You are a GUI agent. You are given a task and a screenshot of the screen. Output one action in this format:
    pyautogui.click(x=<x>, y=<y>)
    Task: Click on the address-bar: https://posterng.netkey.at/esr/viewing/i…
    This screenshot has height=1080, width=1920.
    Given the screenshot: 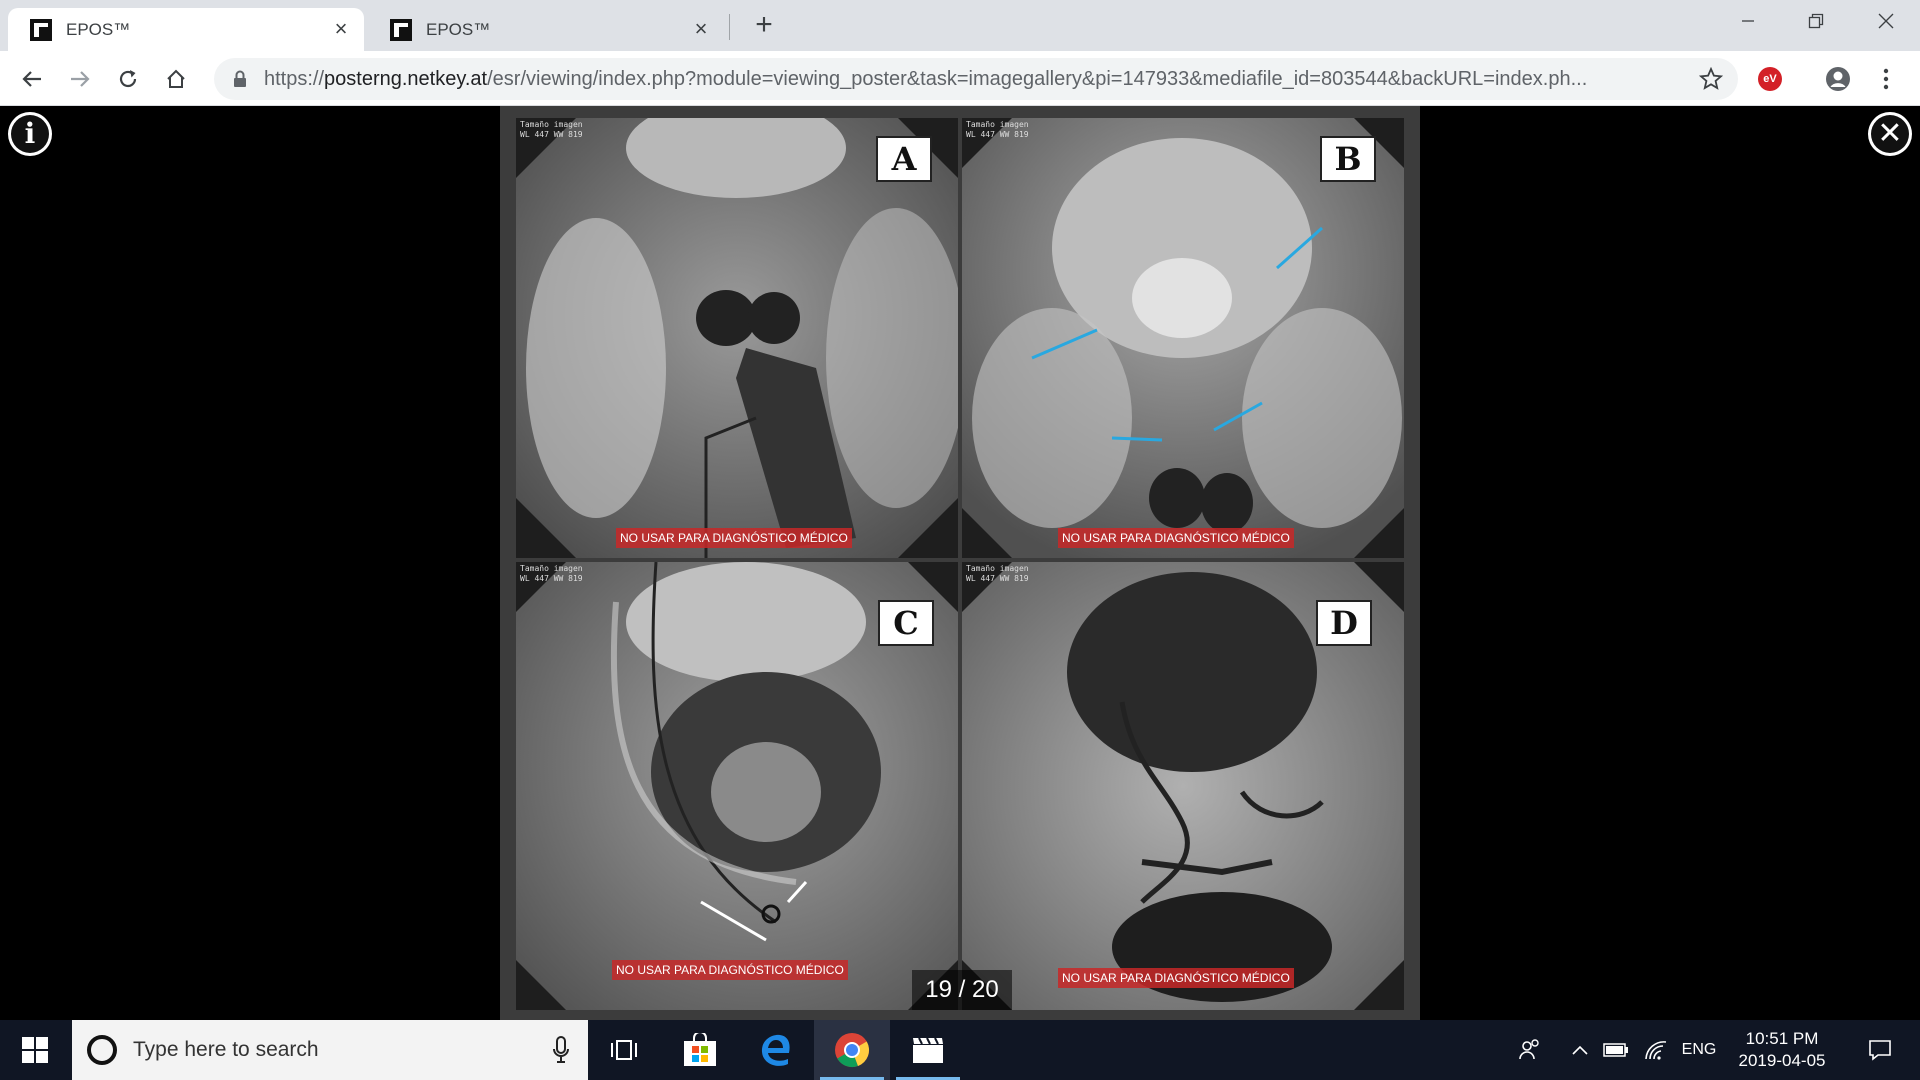 What is the action you would take?
    pyautogui.click(x=976, y=79)
    